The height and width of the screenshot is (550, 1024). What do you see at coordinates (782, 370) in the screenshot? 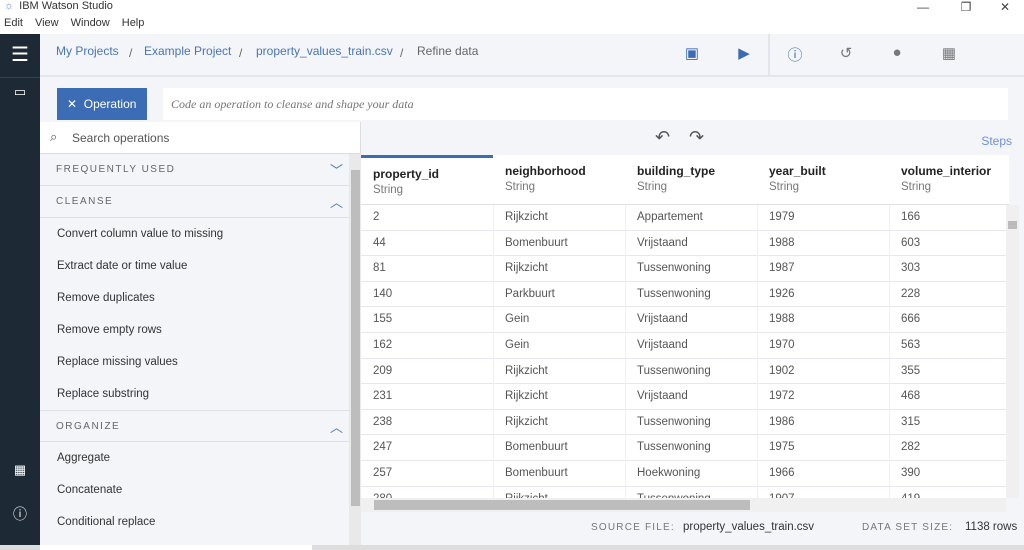
I see `table-cell: 1902` at bounding box center [782, 370].